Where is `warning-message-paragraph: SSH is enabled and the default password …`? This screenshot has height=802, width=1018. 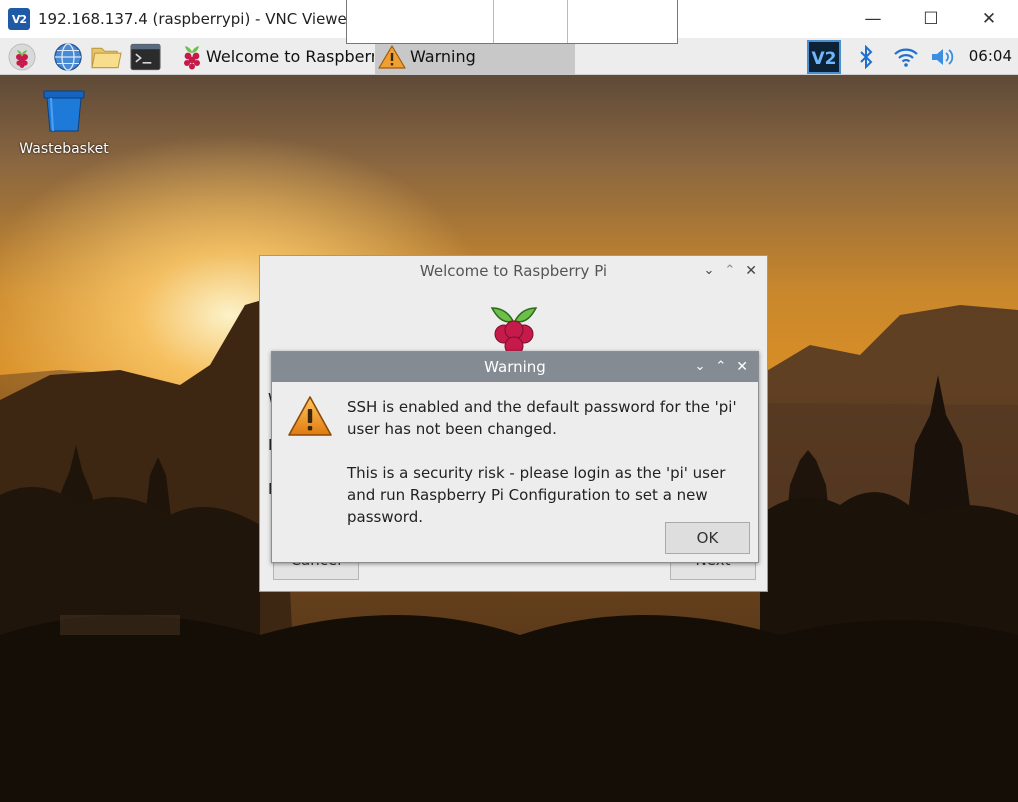
warning-message-paragraph: SSH is enabled and the default password … is located at coordinates (542, 418).